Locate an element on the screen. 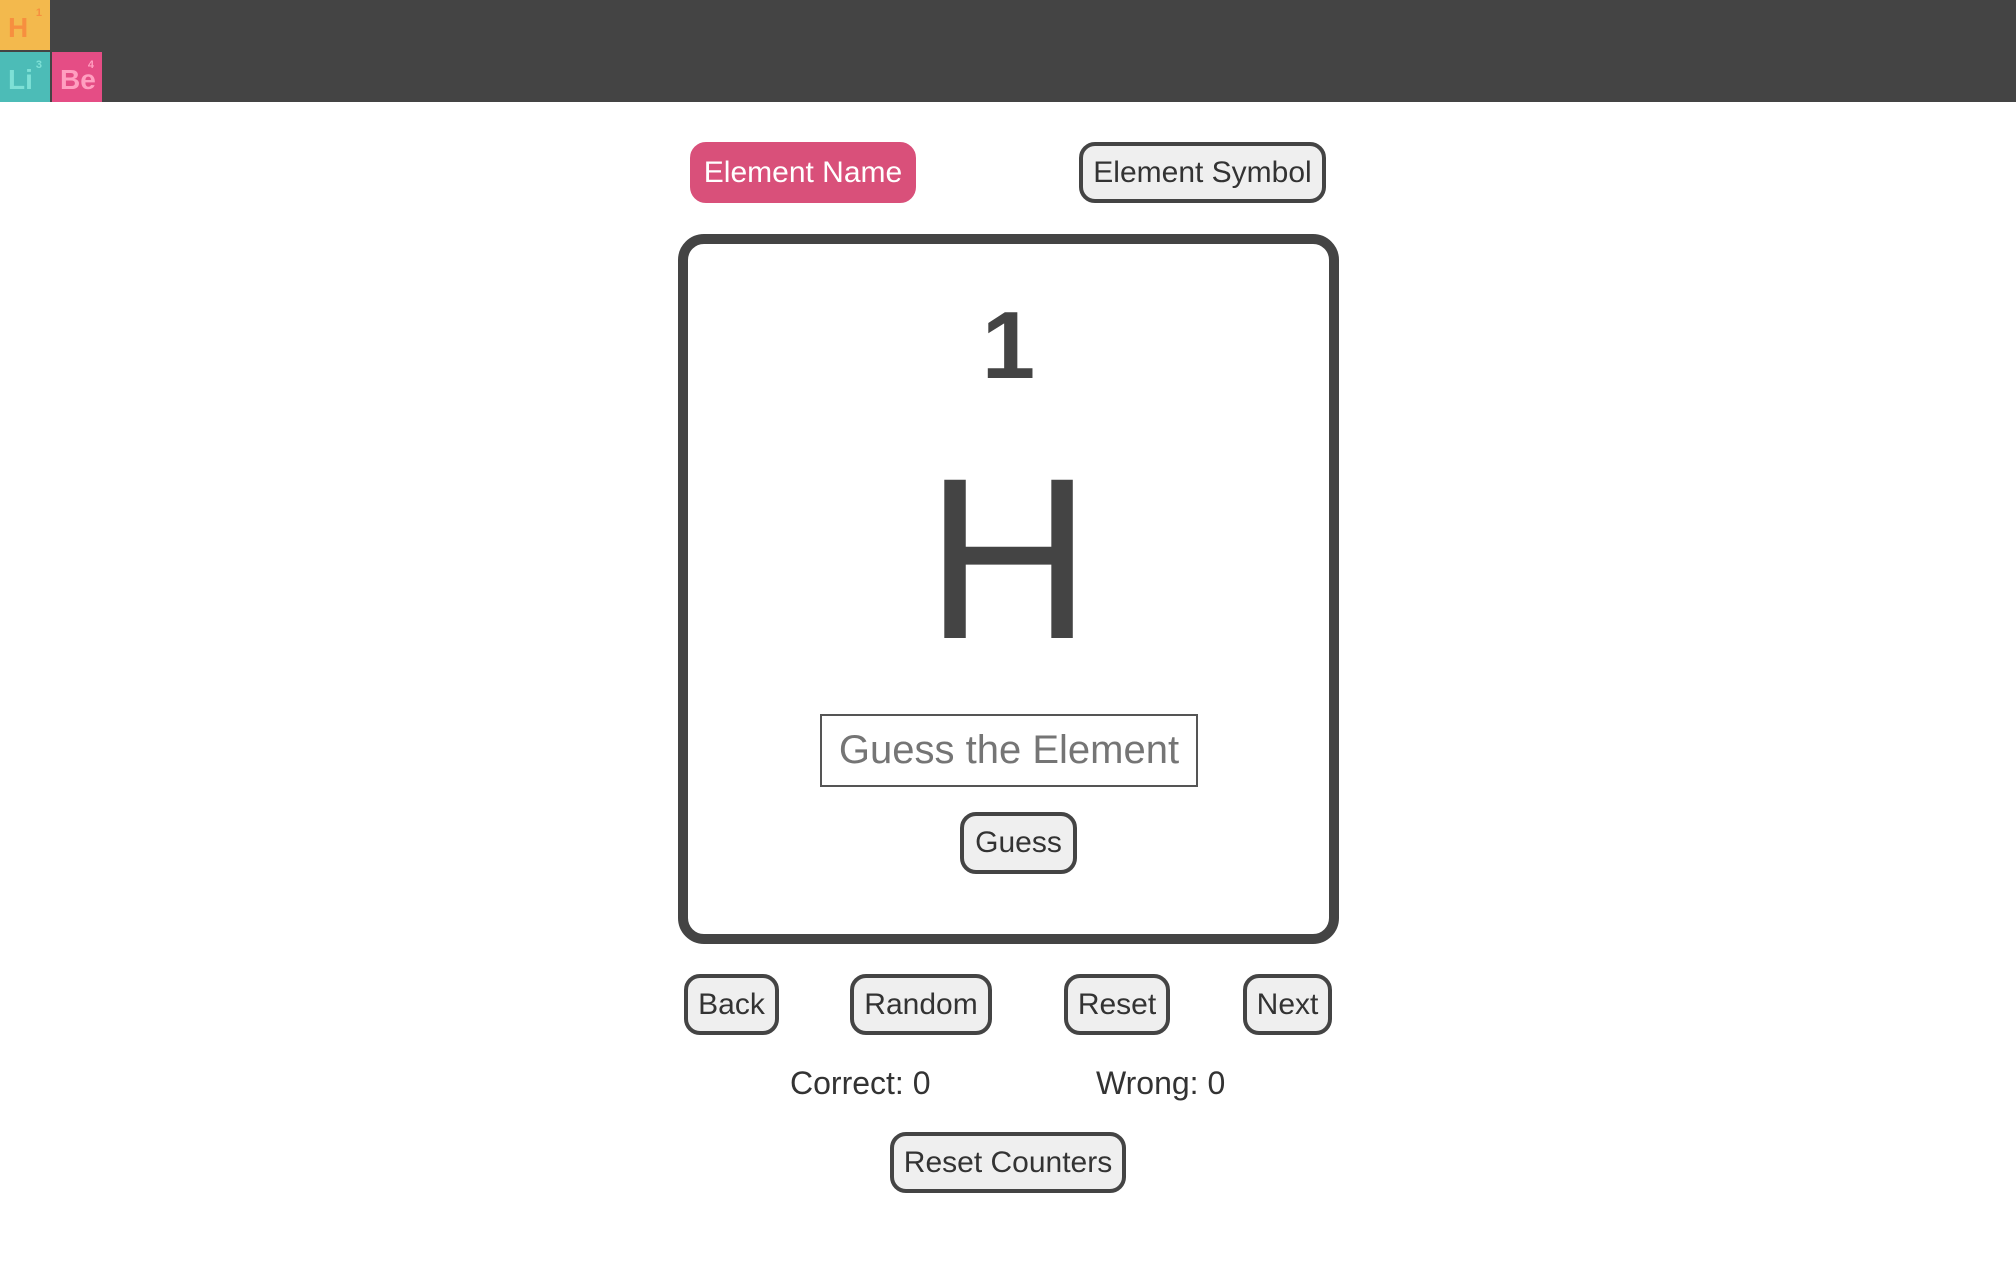 This screenshot has width=2016, height=1268. logo-tile-symbol: H is located at coordinates (18, 27).